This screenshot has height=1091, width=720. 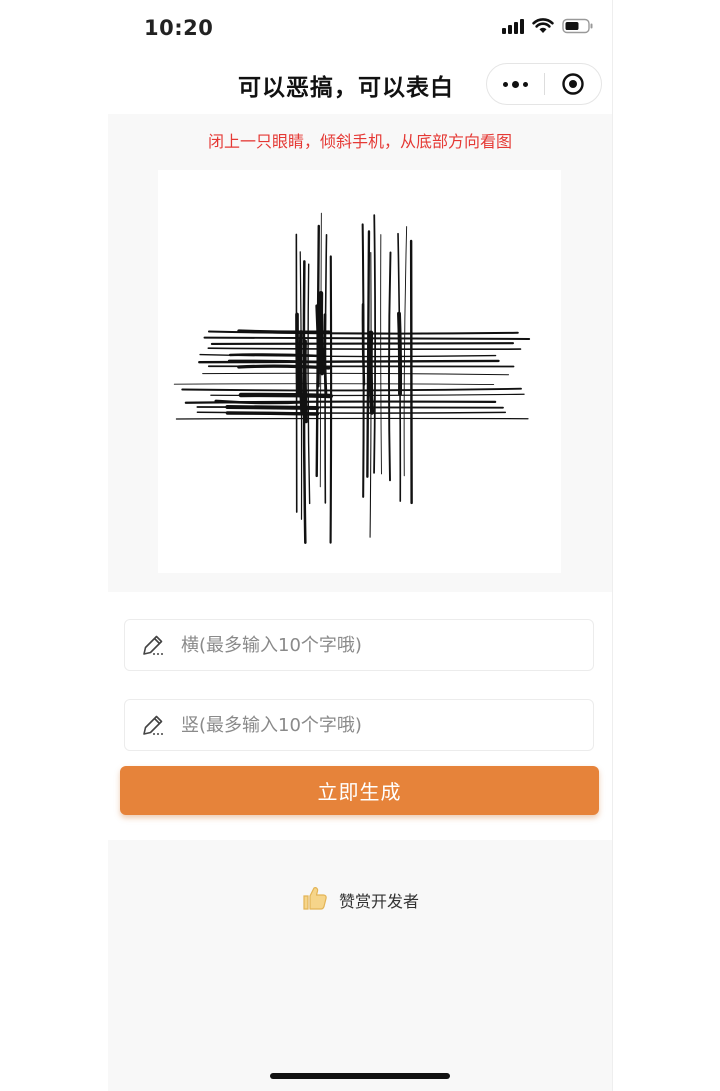 I want to click on target-close-icon, so click(x=573, y=84).